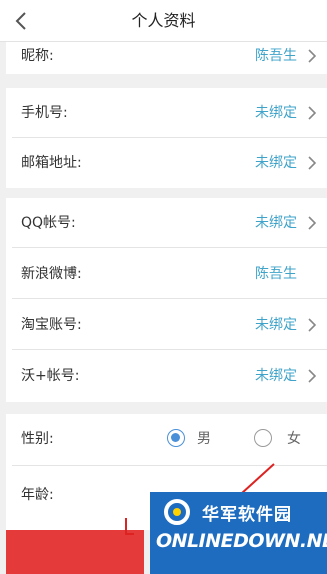  Describe the element at coordinates (166, 440) in the screenshot. I see `gender-row: 性别: 男 女` at that location.